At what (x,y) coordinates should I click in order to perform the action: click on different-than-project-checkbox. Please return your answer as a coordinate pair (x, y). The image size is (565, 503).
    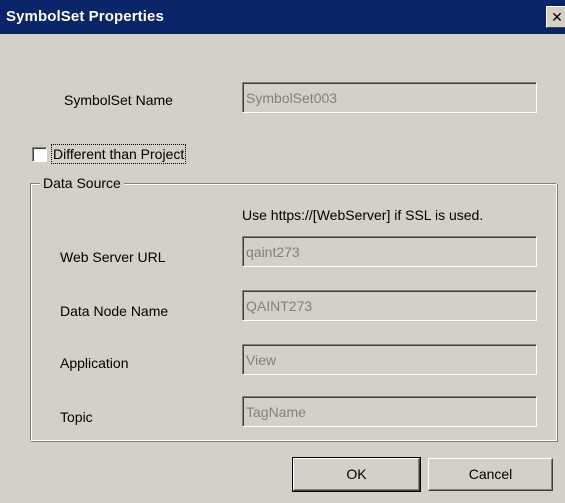
    Looking at the image, I should click on (39, 154).